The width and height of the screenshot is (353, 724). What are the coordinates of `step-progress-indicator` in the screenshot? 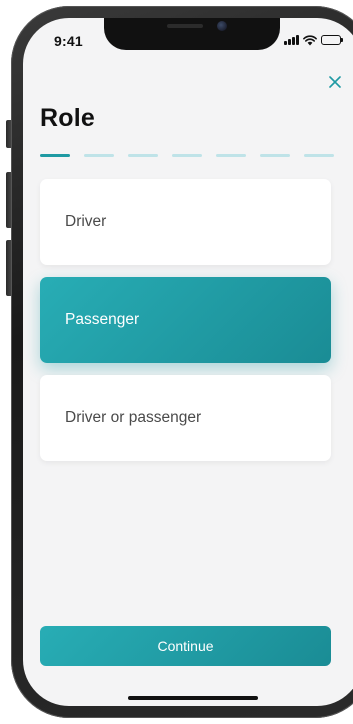 It's located at (187, 155).